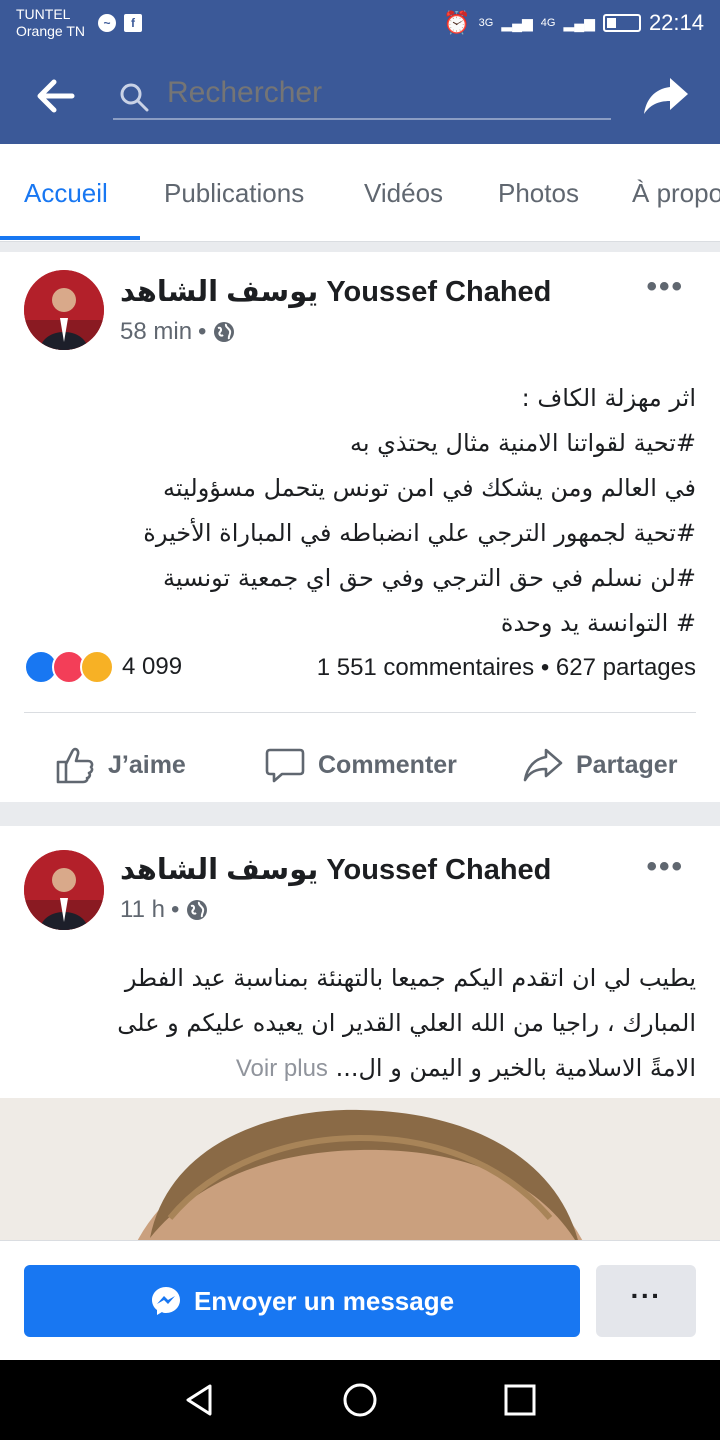 Image resolution: width=720 pixels, height=1440 pixels. I want to click on notification-icons: ~ f, so click(120, 23).